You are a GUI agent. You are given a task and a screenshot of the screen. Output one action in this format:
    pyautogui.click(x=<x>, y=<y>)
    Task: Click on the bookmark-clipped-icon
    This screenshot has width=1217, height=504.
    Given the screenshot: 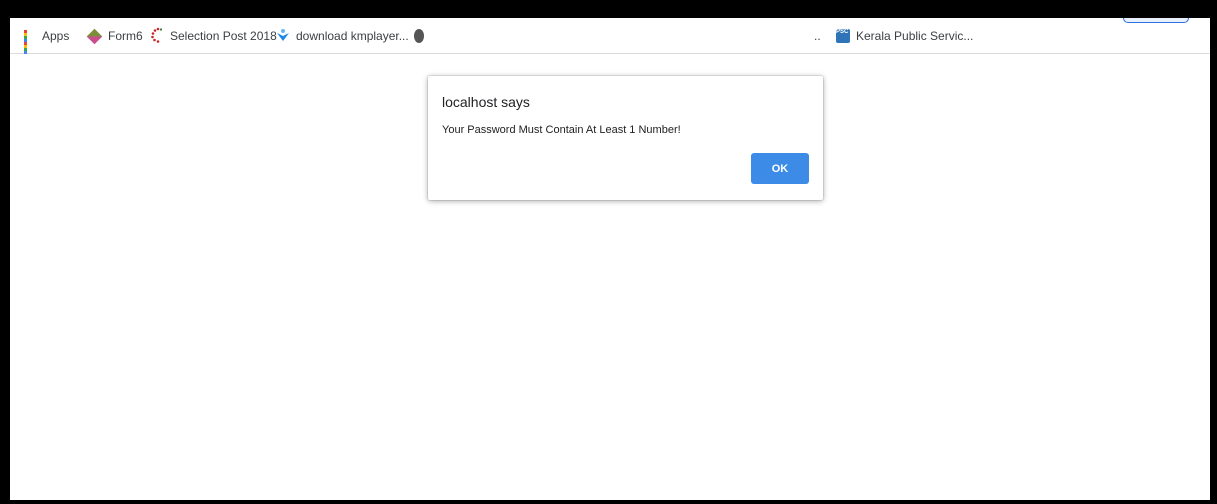 What is the action you would take?
    pyautogui.click(x=419, y=36)
    